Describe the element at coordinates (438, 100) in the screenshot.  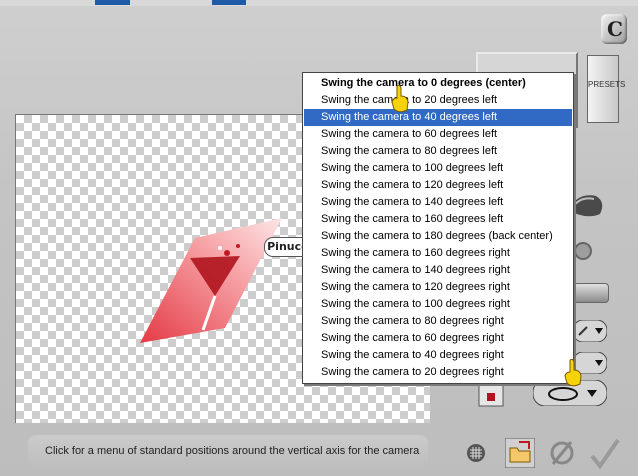
I see `menu-item: Swing the camera to 20 degrees left` at that location.